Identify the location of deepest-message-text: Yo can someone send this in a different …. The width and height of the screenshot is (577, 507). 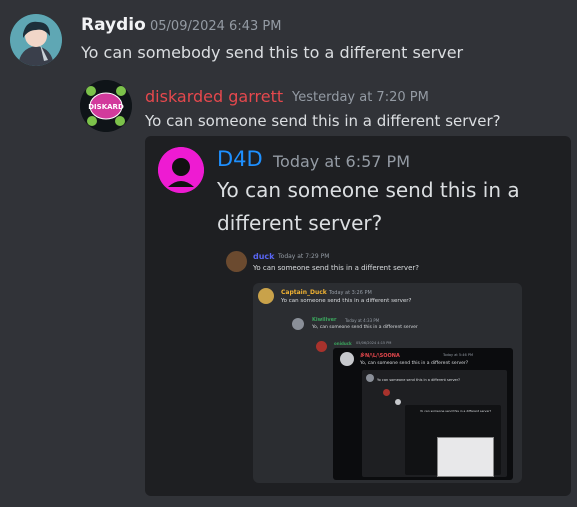
(456, 411).